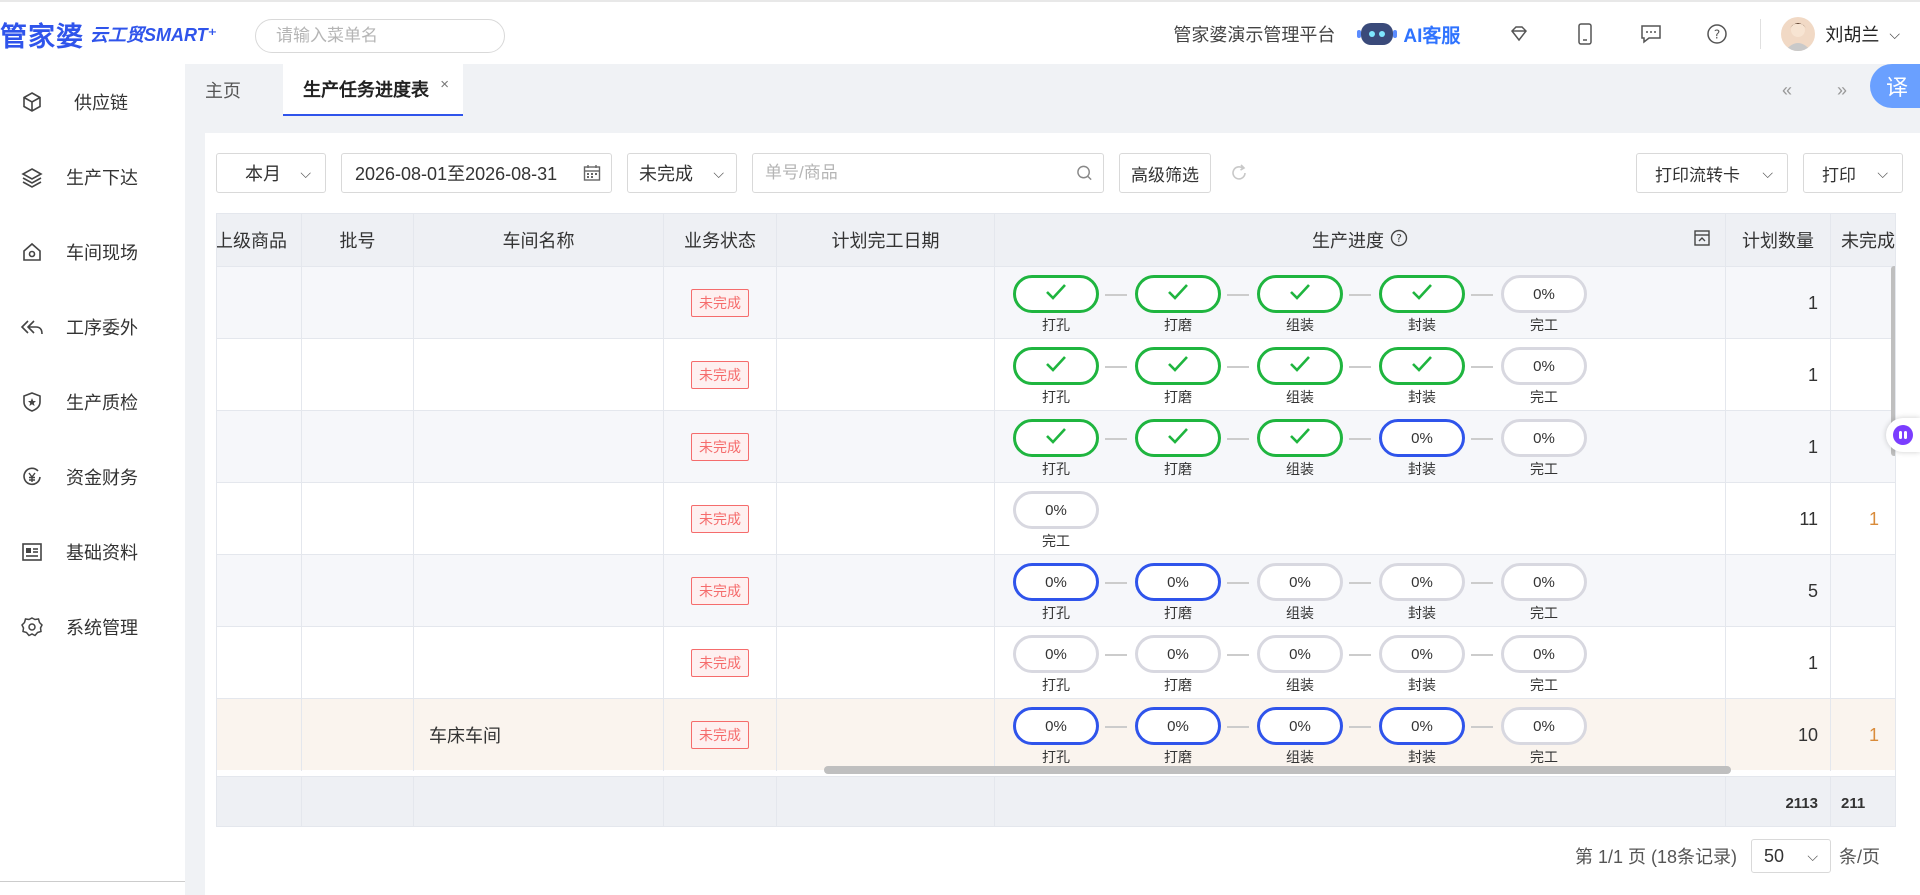 This screenshot has height=895, width=1920. Describe the element at coordinates (1702, 240) in the screenshot. I see `column-settings-icon` at that location.